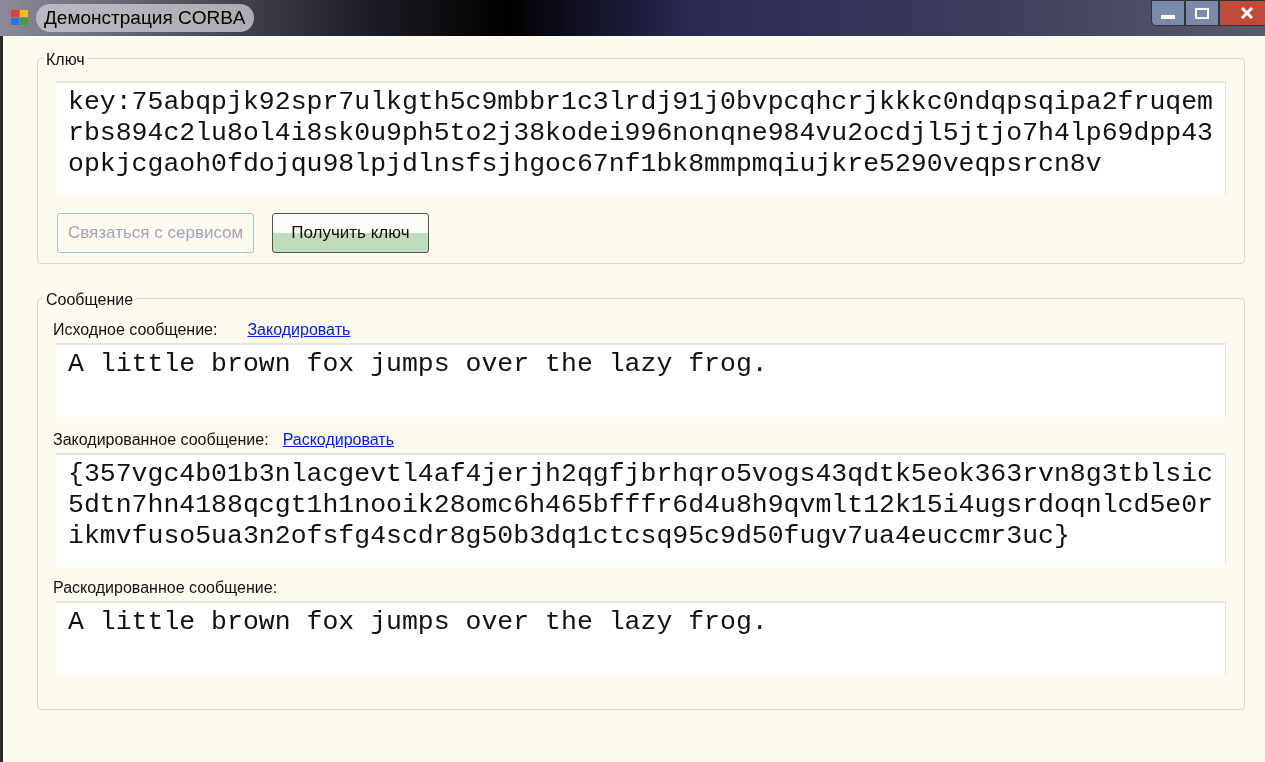  Describe the element at coordinates (640, 133) in the screenshot. I see `text-line: rbs894c2lu8ol4i8sk0u9ph5to2j38kodei996nonqne984vu2ocdjl5jtjo7h4lp69dpp43` at that location.